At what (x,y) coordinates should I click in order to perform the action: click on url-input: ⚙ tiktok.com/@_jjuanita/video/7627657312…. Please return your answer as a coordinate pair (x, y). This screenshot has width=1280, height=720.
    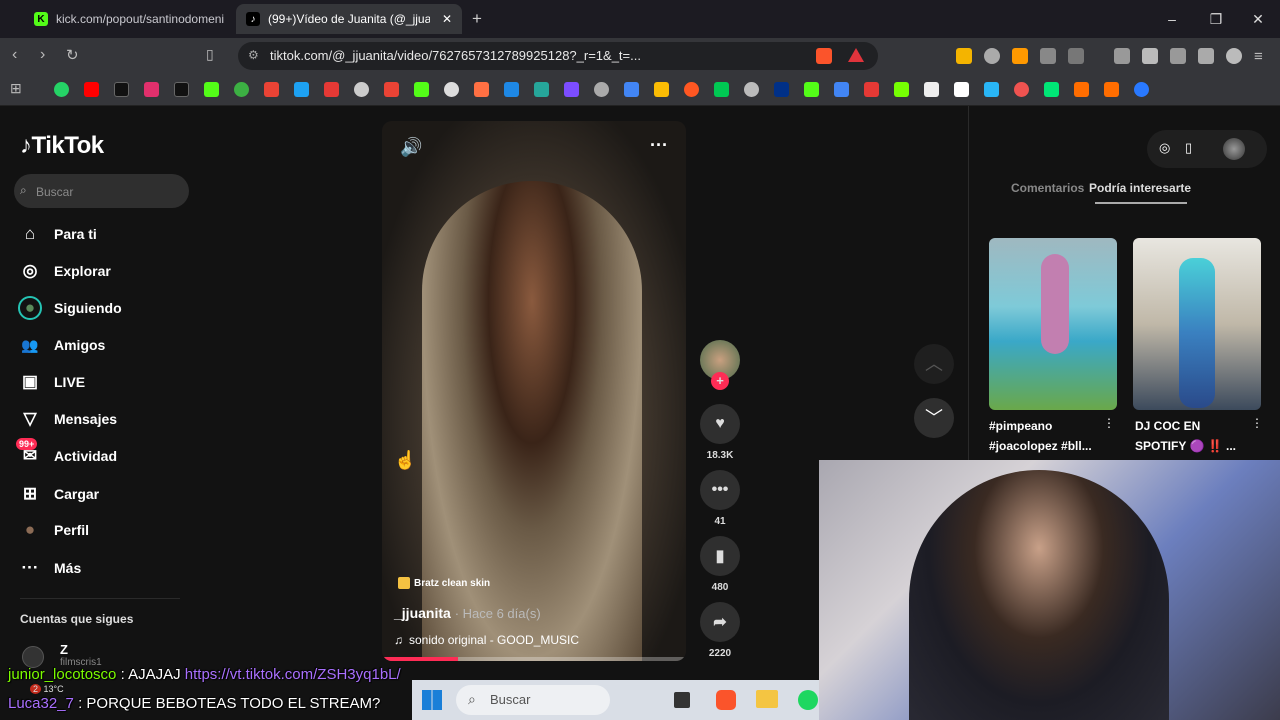
    Looking at the image, I should click on (558, 56).